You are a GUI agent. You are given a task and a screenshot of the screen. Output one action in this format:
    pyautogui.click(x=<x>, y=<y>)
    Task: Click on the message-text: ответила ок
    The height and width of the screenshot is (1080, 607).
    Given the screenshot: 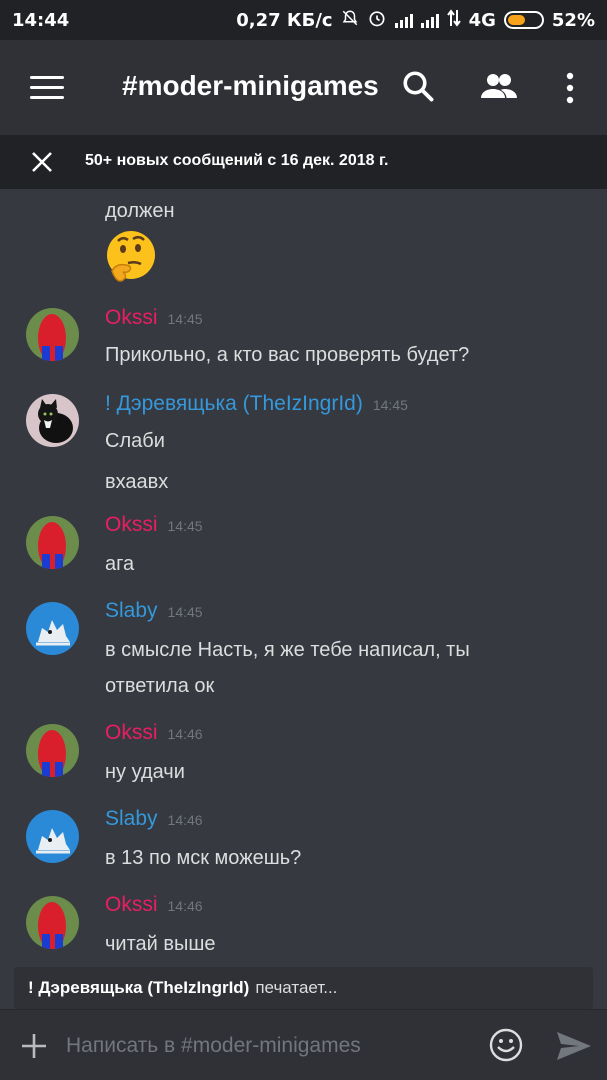 What is the action you would take?
    pyautogui.click(x=160, y=686)
    